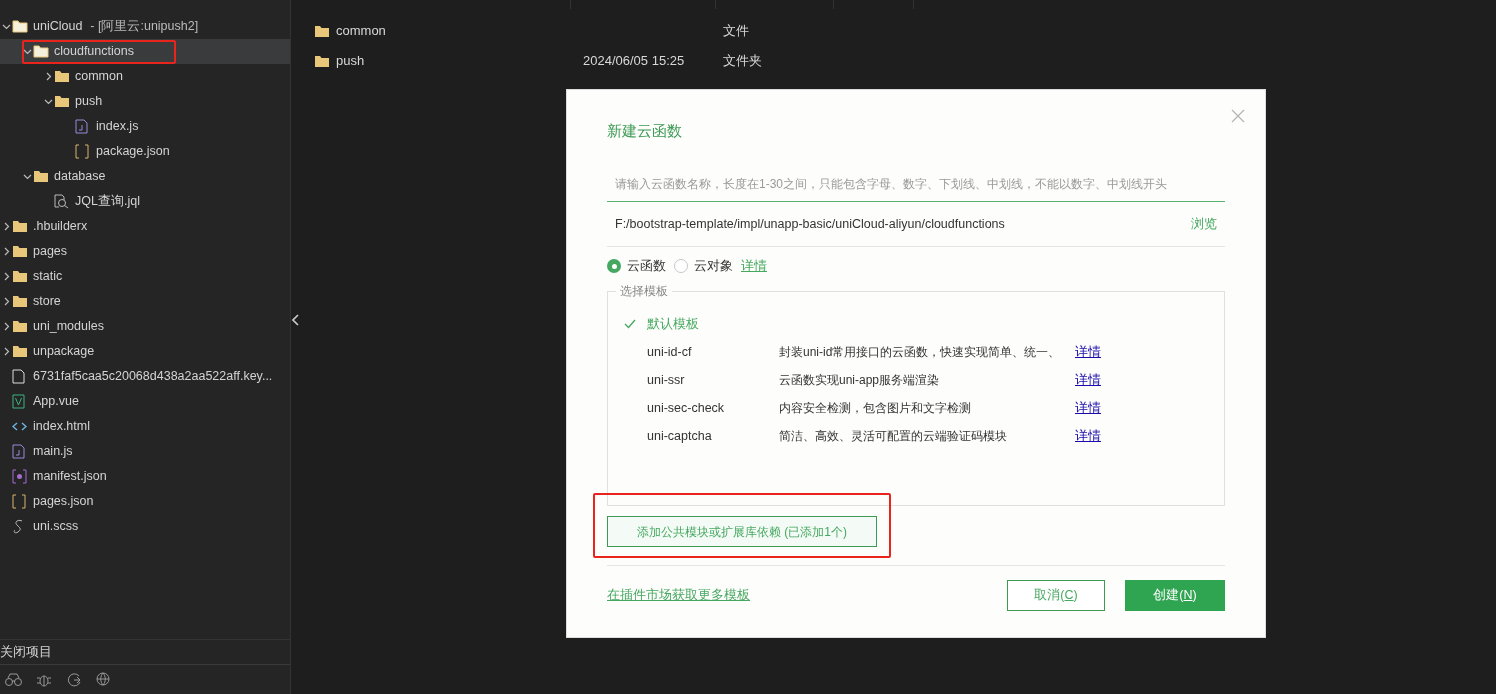 The height and width of the screenshot is (694, 1496). Describe the element at coordinates (145, 101) in the screenshot. I see `tree-item: push` at that location.